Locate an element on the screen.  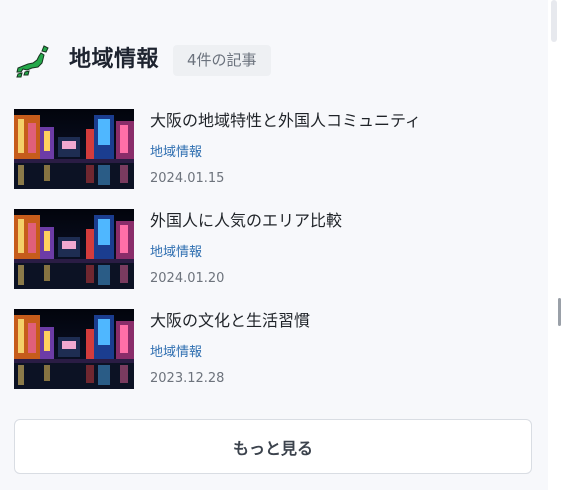
article-title: 大阪の文化と生活習慣 is located at coordinates (230, 321).